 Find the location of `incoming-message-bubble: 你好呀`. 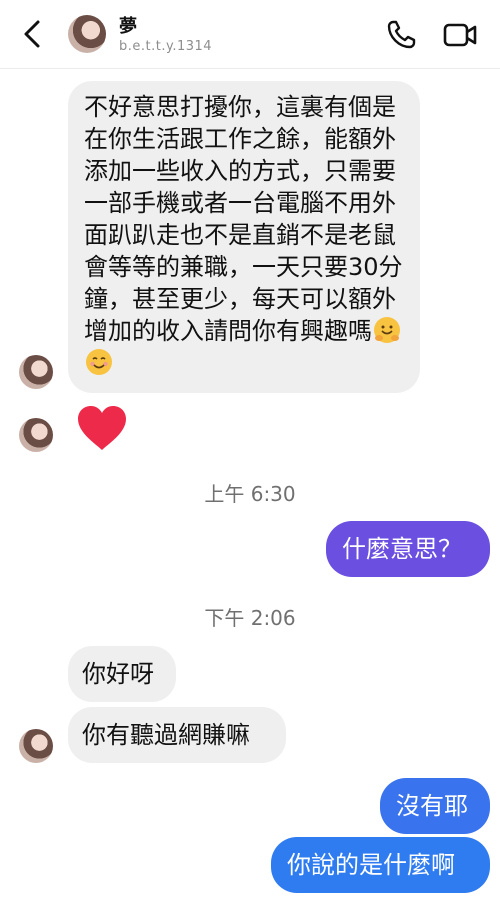

incoming-message-bubble: 你好呀 is located at coordinates (122, 674).